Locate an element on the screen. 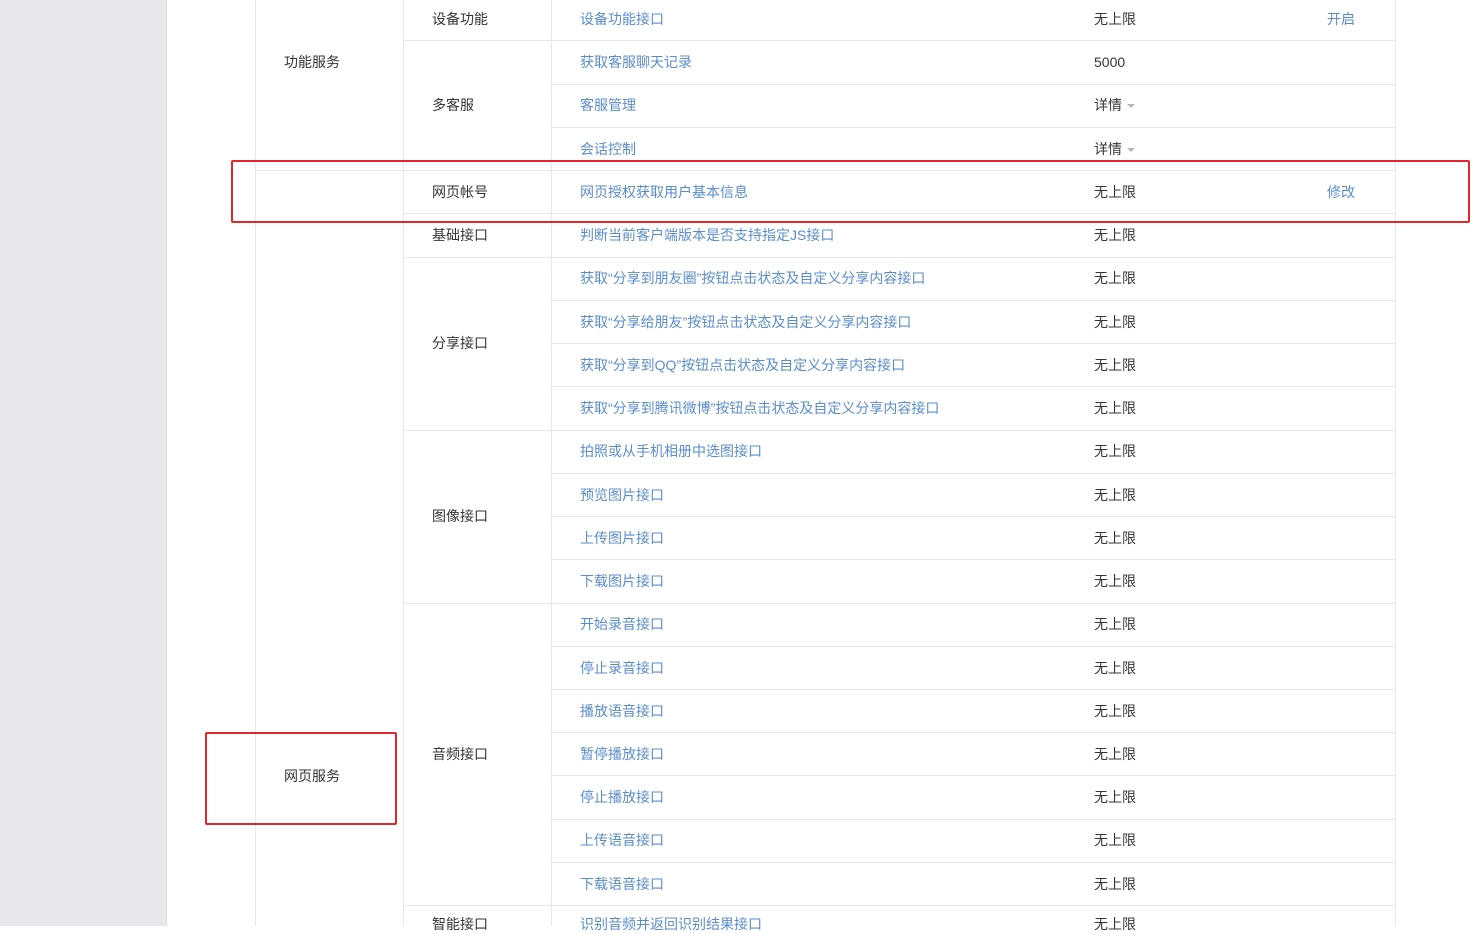 The height and width of the screenshot is (934, 1483). api-link: 停止播放接口 is located at coordinates (622, 797).